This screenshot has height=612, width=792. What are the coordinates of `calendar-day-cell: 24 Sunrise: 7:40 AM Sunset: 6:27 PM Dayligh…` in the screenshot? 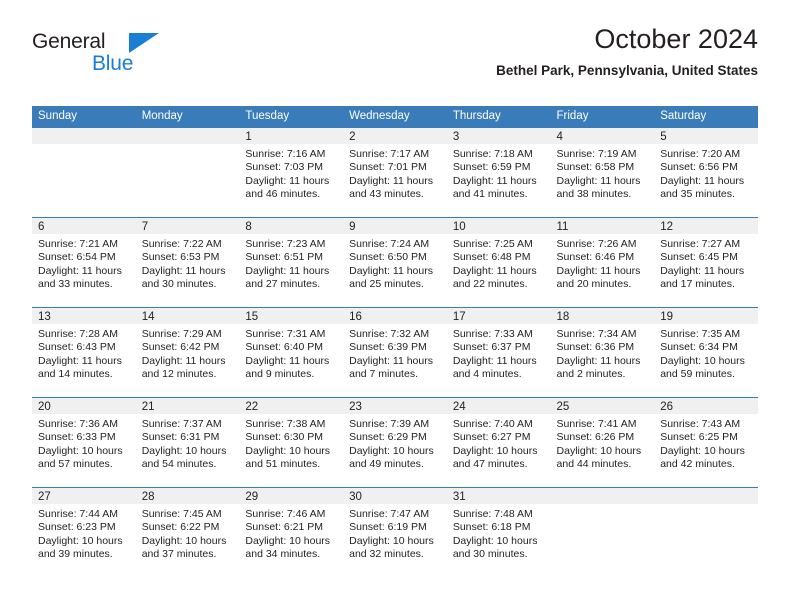 It's located at (498, 442).